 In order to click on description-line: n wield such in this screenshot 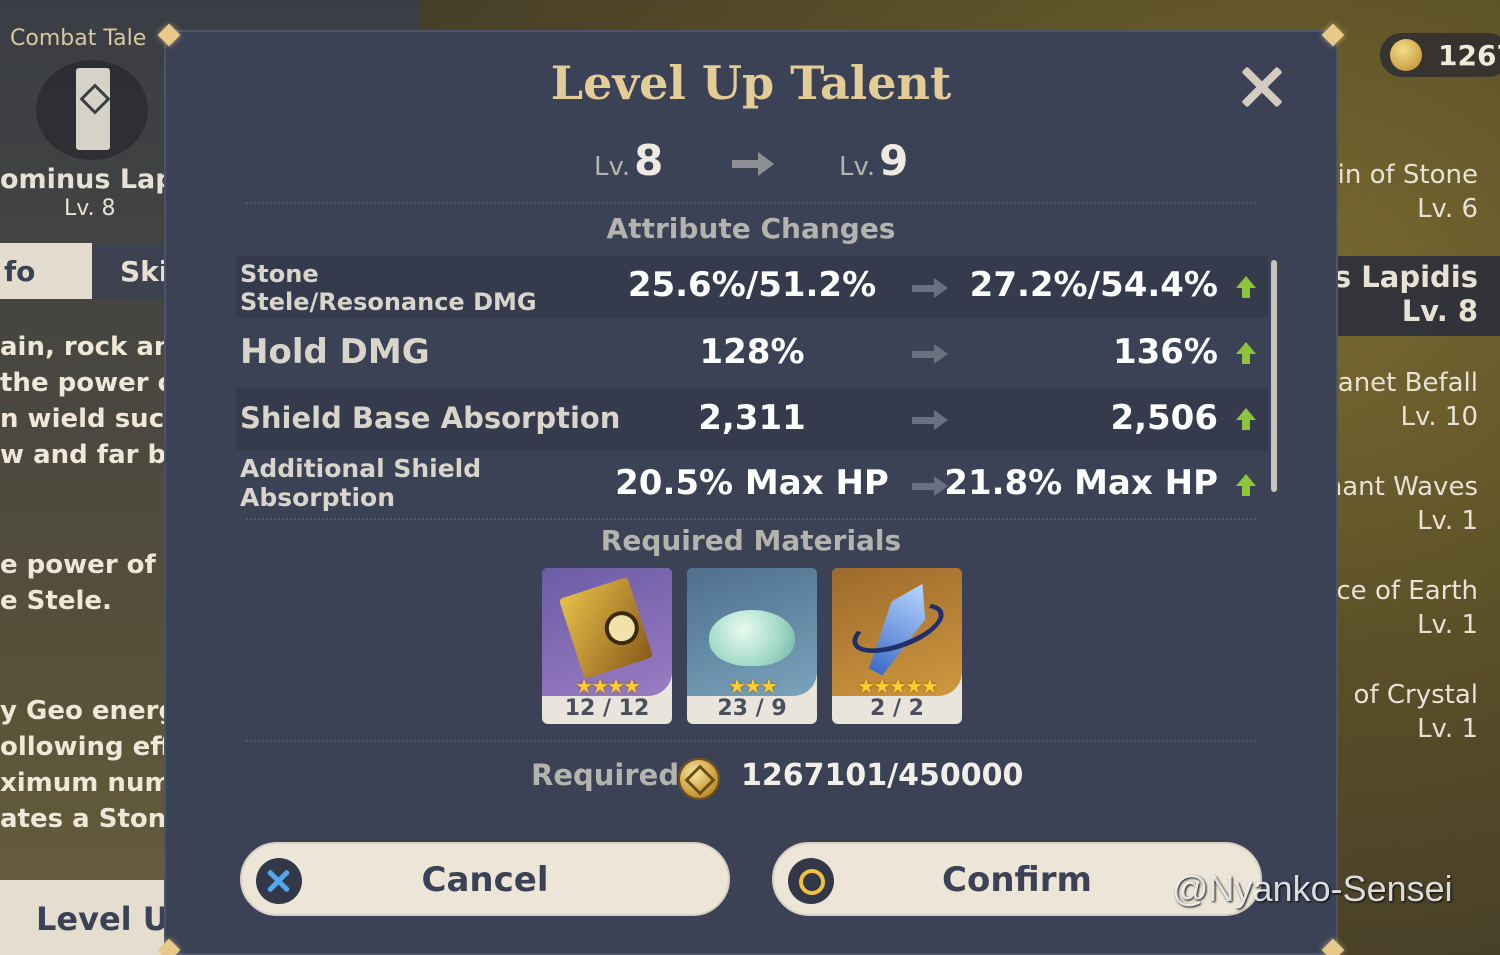, I will do `click(91, 419)`.